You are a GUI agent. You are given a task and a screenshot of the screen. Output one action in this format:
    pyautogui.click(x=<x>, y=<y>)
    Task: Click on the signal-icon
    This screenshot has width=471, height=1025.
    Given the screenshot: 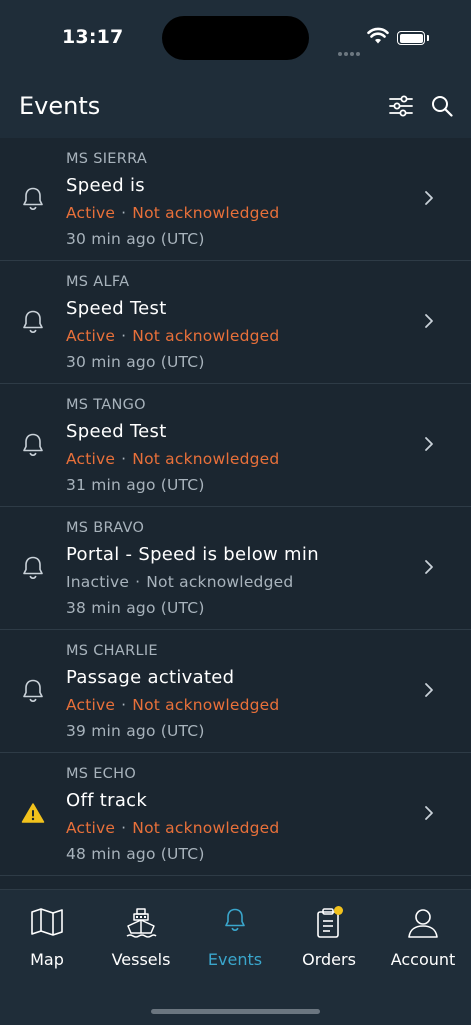 What is the action you would take?
    pyautogui.click(x=350, y=50)
    